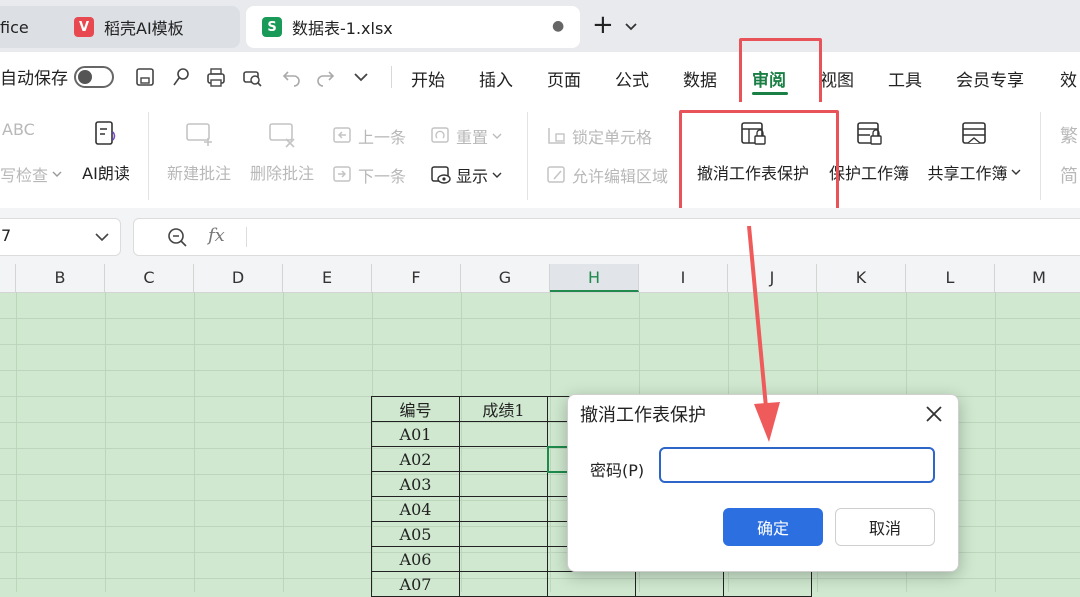 The image size is (1080, 597). Describe the element at coordinates (496, 78) in the screenshot. I see `menu-insert: 插入` at that location.